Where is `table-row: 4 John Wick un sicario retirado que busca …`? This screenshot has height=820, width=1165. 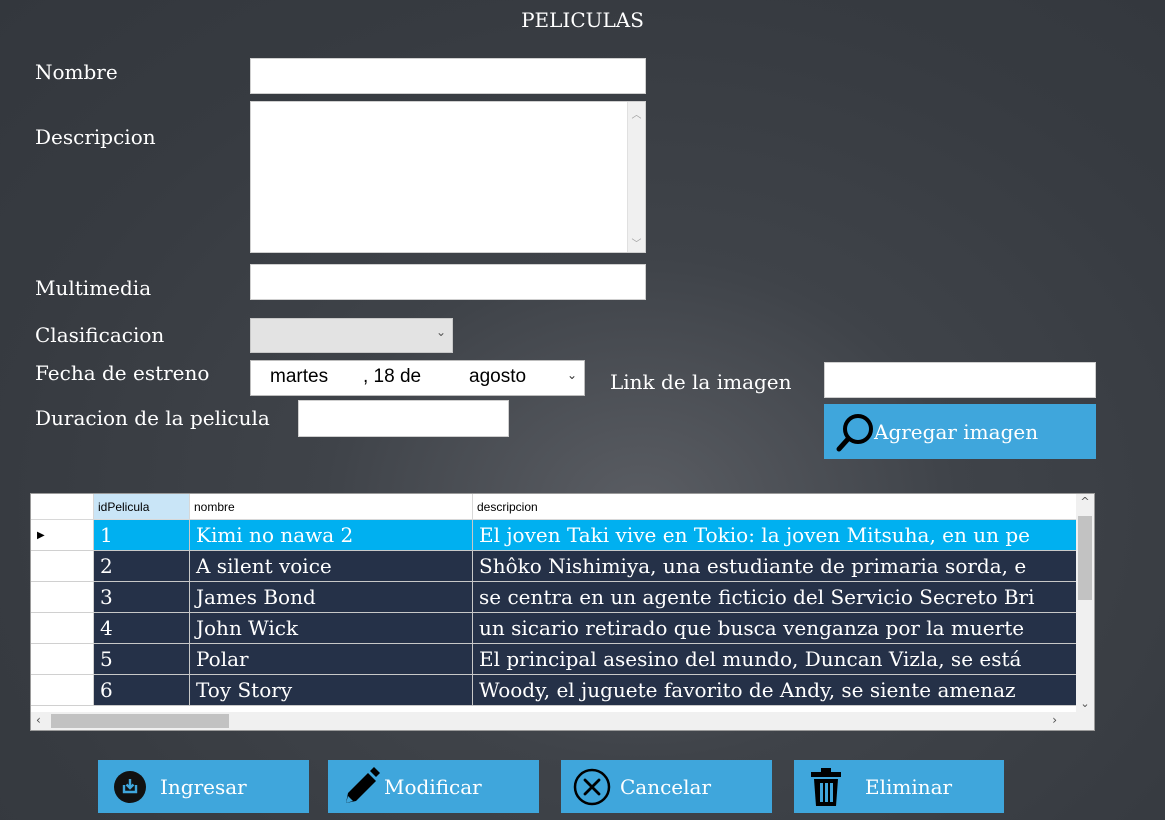
table-row: 4 John Wick un sicario retirado que busca … is located at coordinates (554, 628).